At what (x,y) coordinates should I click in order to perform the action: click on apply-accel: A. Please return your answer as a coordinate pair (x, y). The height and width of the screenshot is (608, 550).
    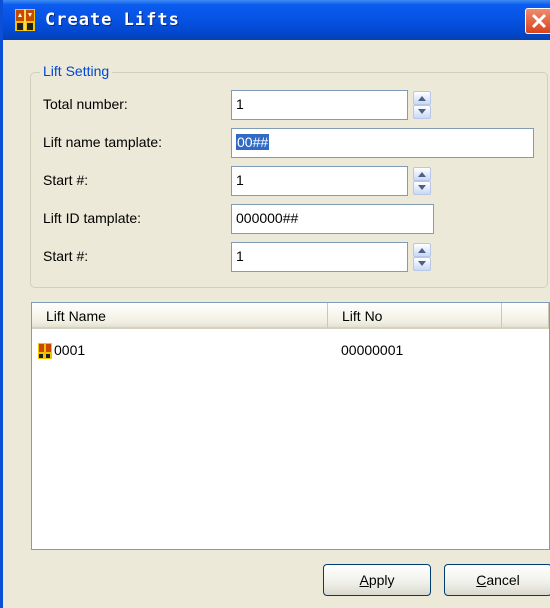
    Looking at the image, I should click on (364, 580).